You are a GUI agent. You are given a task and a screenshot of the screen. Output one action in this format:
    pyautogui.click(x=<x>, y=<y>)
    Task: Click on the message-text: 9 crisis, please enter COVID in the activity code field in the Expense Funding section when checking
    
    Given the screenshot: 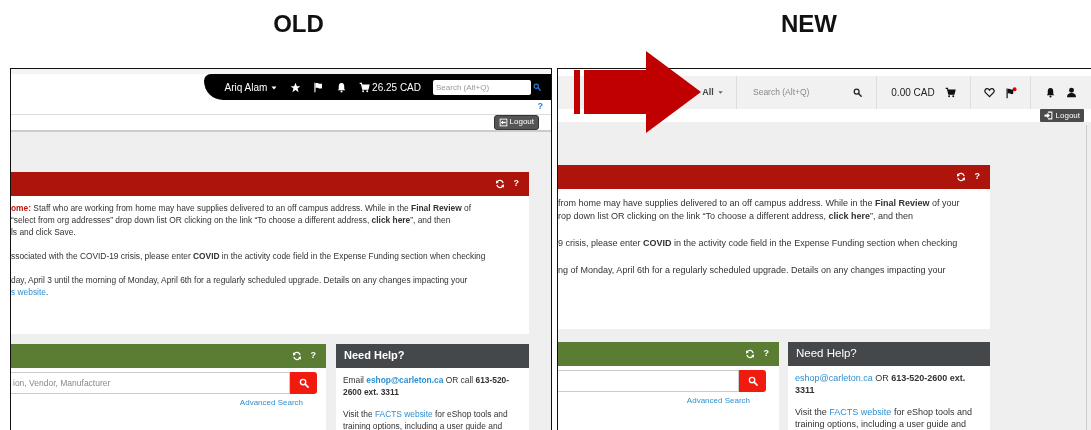 What is the action you would take?
    pyautogui.click(x=758, y=243)
    